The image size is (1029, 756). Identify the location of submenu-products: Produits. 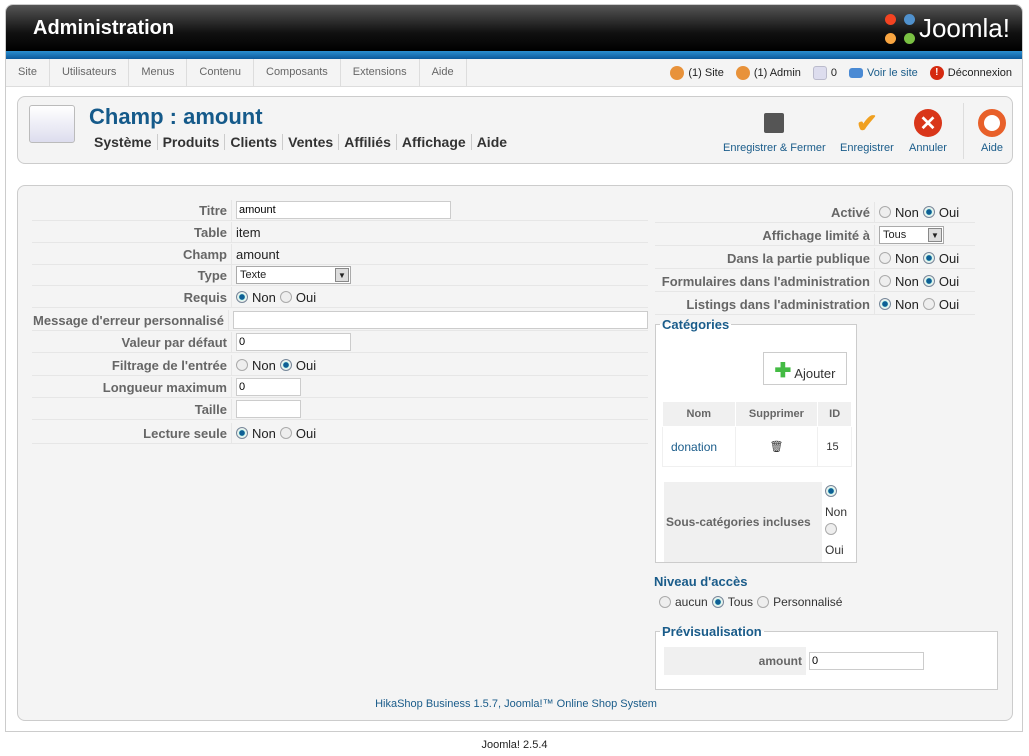
(192, 142).